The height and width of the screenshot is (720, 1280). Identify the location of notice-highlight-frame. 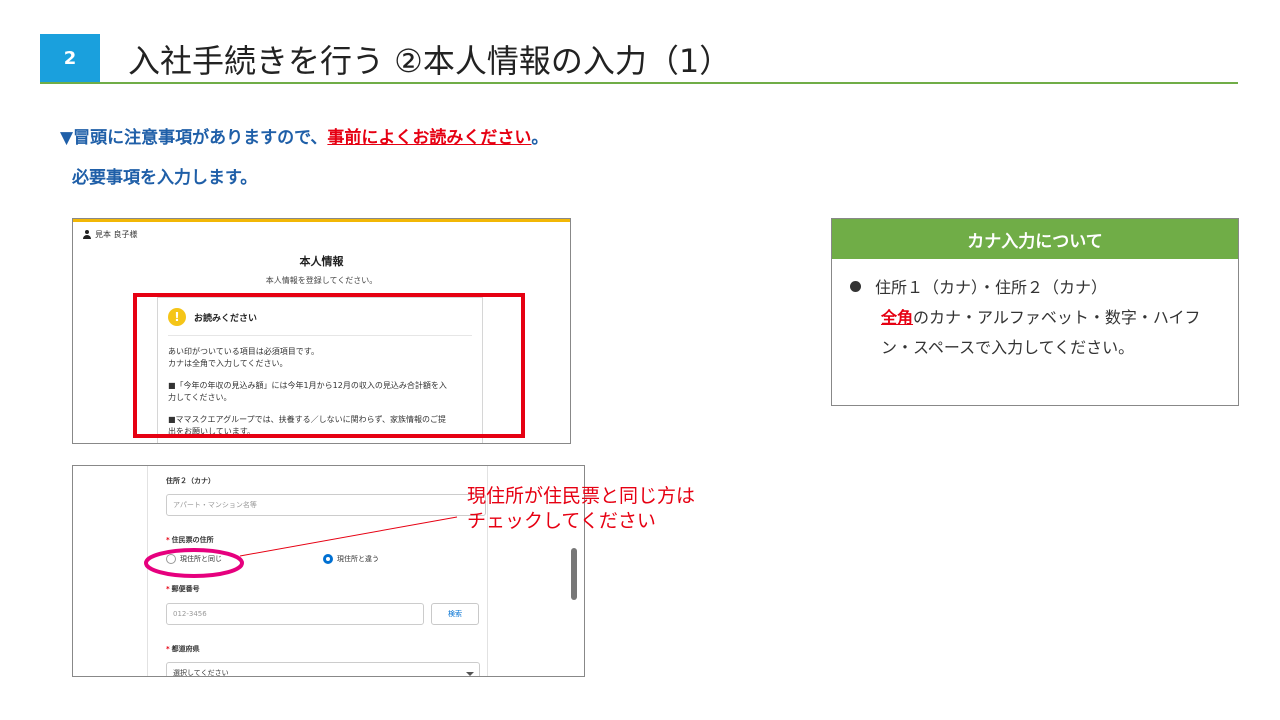
(329, 365).